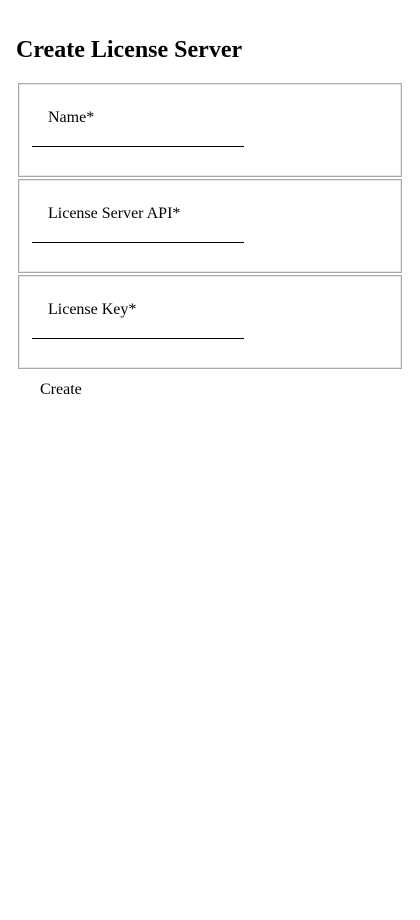 Image resolution: width=420 pixels, height=920 pixels. I want to click on license-key-label: License Key*, so click(92, 309).